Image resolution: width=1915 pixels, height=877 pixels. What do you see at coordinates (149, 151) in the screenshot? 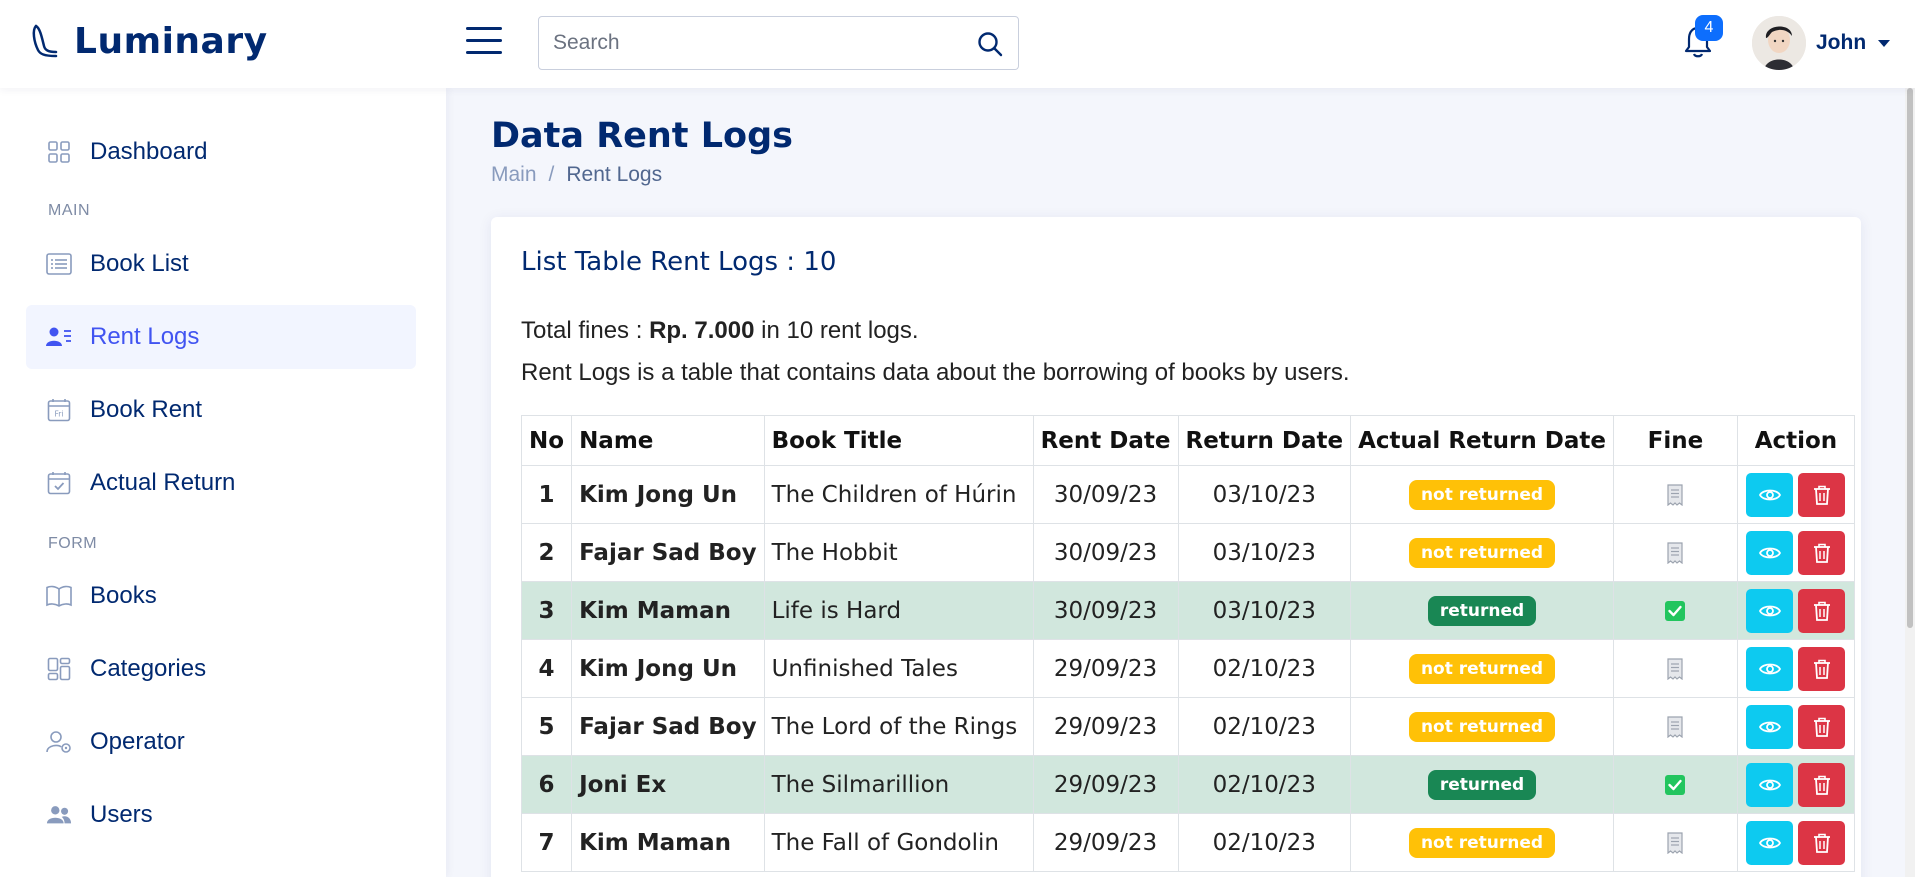
I see `sidebar-item-label: Dashboard` at bounding box center [149, 151].